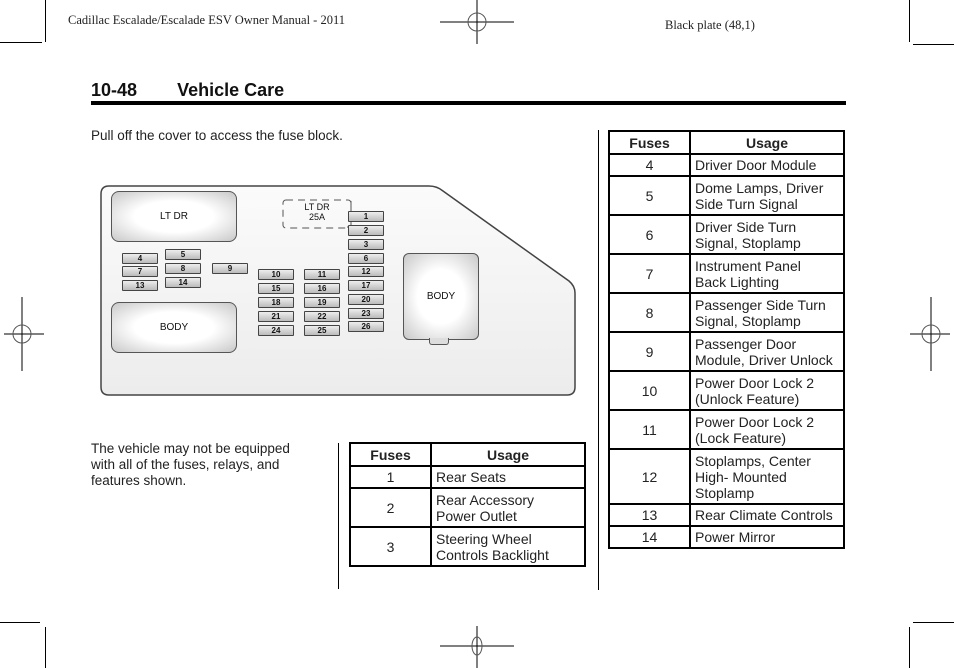  I want to click on fuse-number: 7, so click(649, 273).